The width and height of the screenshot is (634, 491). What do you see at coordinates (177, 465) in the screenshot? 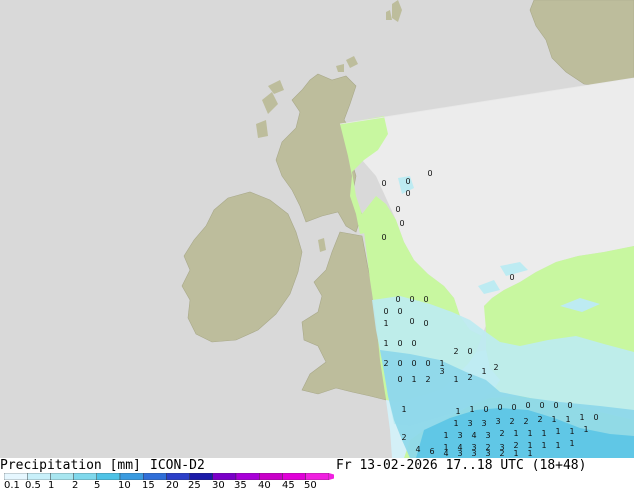
I see `model-label: ICON-D2` at bounding box center [177, 465].